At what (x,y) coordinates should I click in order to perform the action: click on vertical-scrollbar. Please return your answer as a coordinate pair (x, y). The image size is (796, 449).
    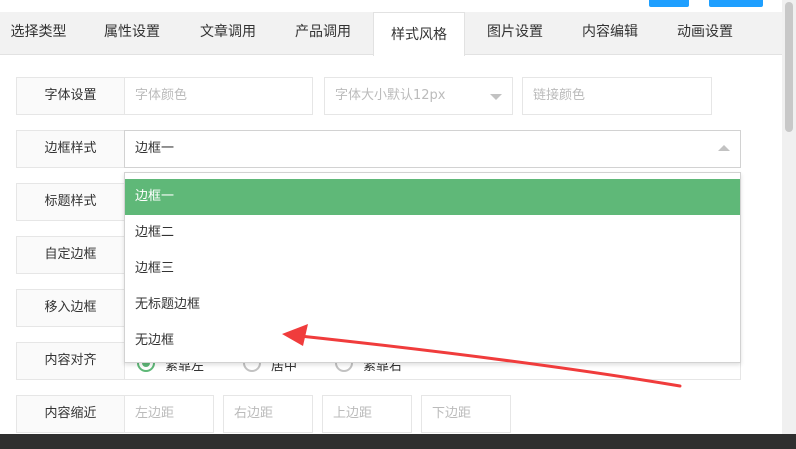
    Looking at the image, I should click on (789, 217).